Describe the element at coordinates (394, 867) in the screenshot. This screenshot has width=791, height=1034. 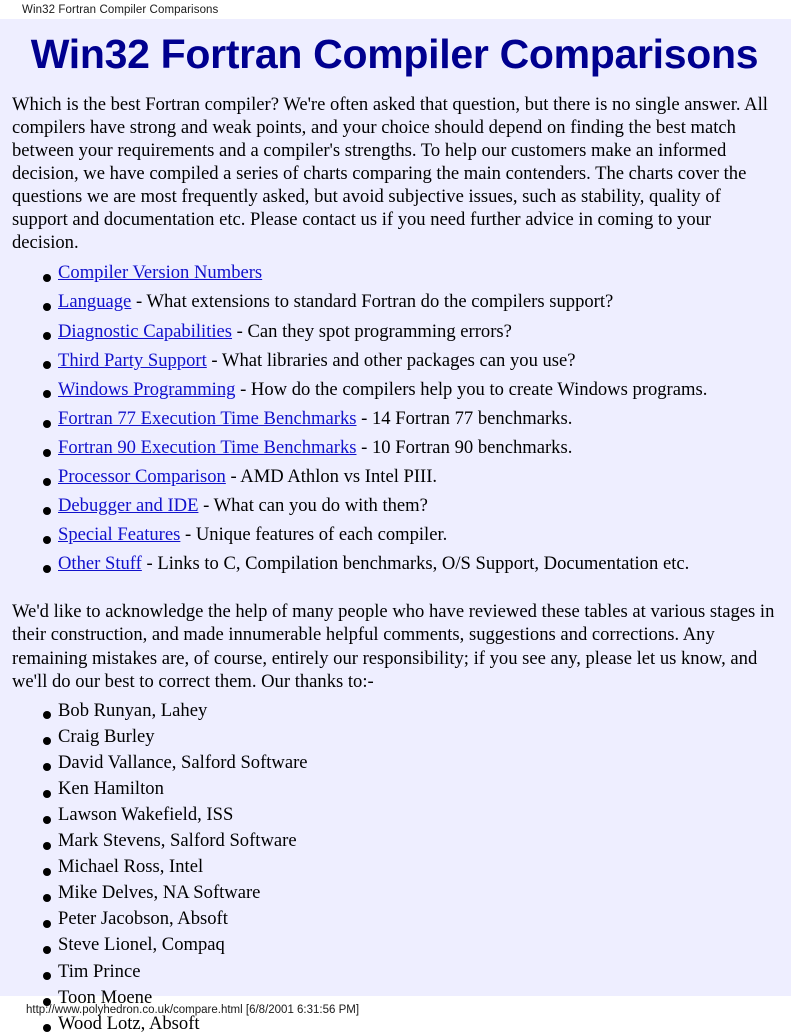
I see `list-item: Michael Ross, Intel` at that location.